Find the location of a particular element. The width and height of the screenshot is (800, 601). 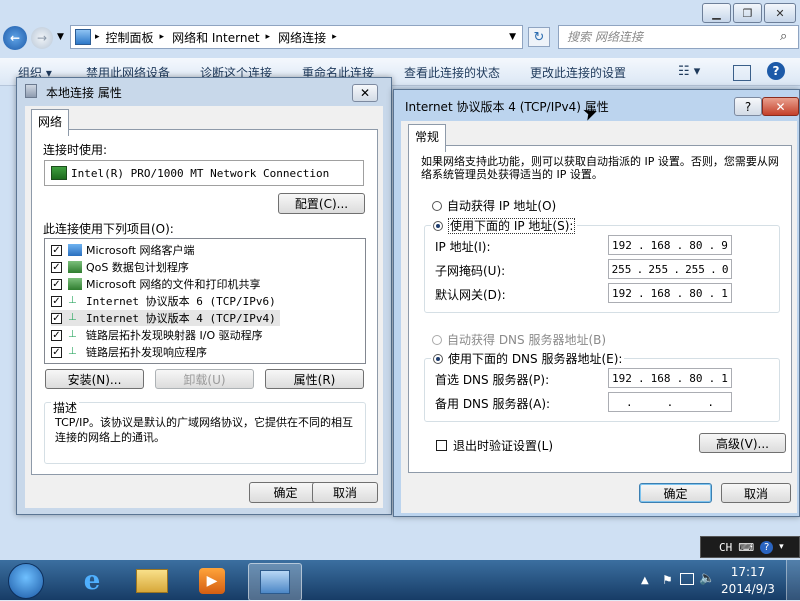

help-button: ? is located at coordinates (748, 106).